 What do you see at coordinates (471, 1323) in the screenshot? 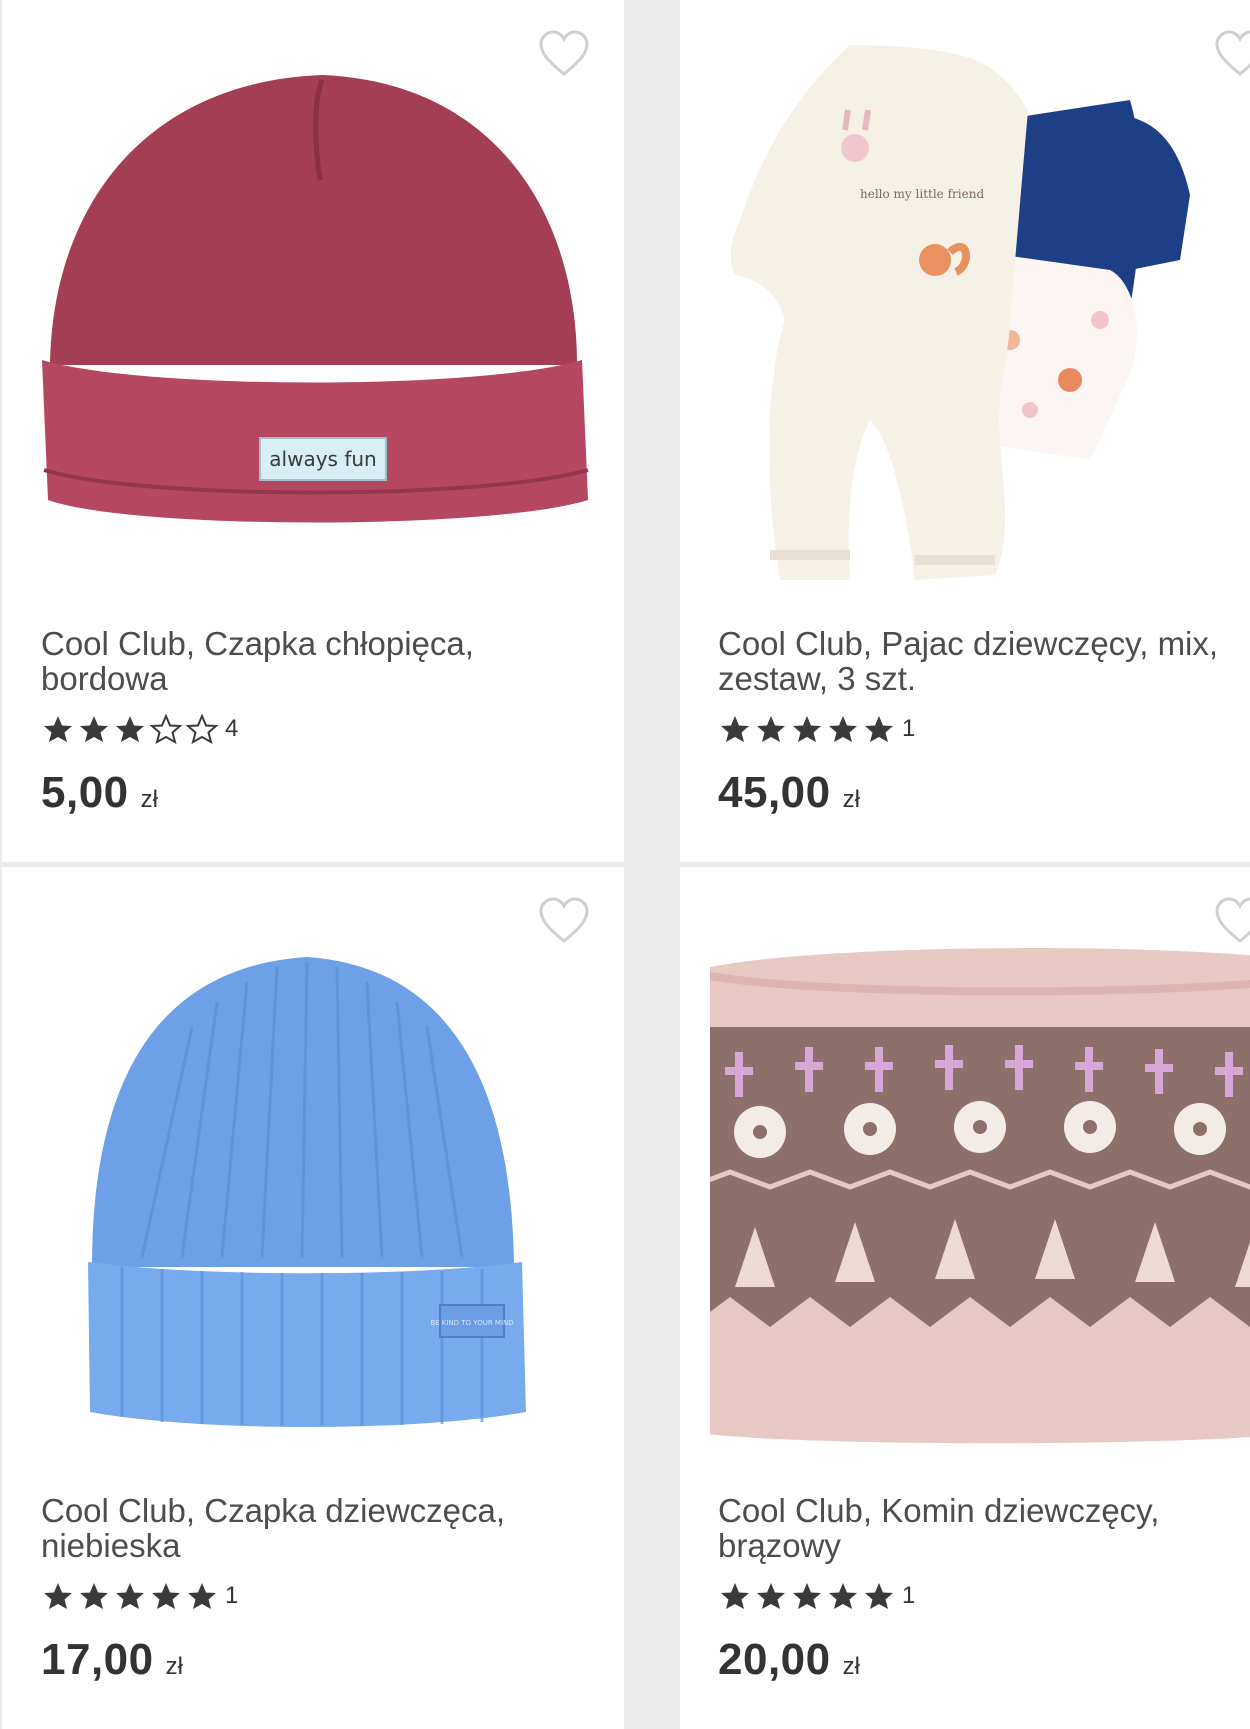
I see `hat-patch-label: BE KIND TO YOUR MIND` at bounding box center [471, 1323].